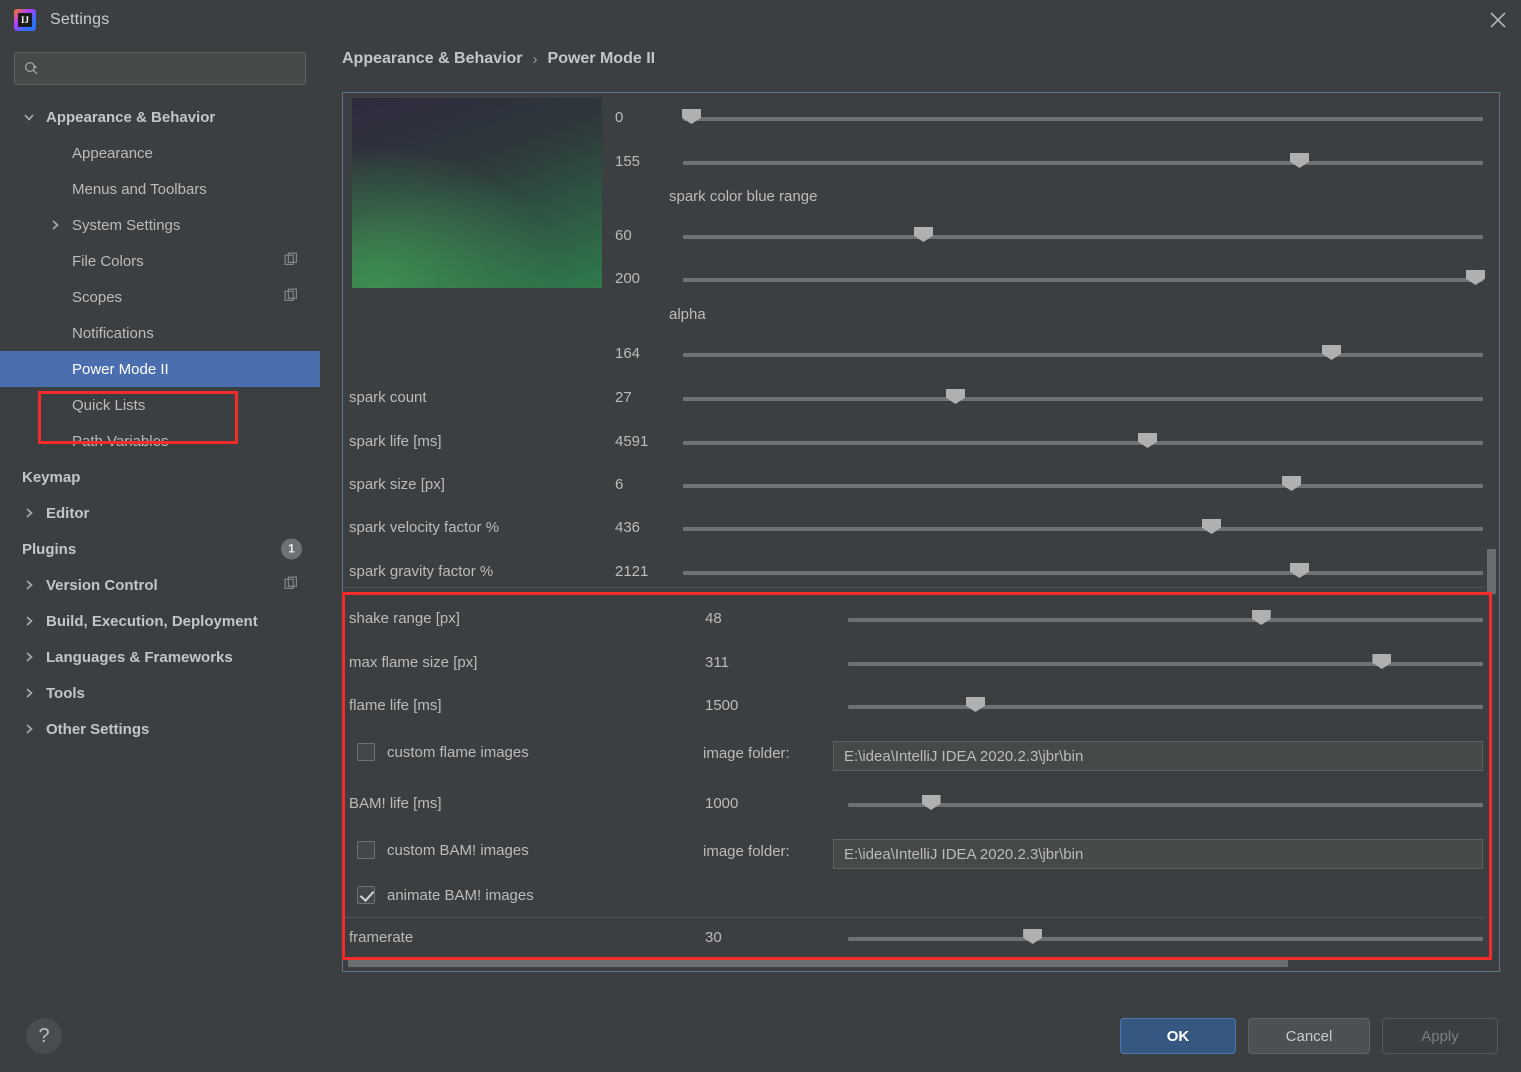  I want to click on cancel-button: Cancel, so click(1309, 1036).